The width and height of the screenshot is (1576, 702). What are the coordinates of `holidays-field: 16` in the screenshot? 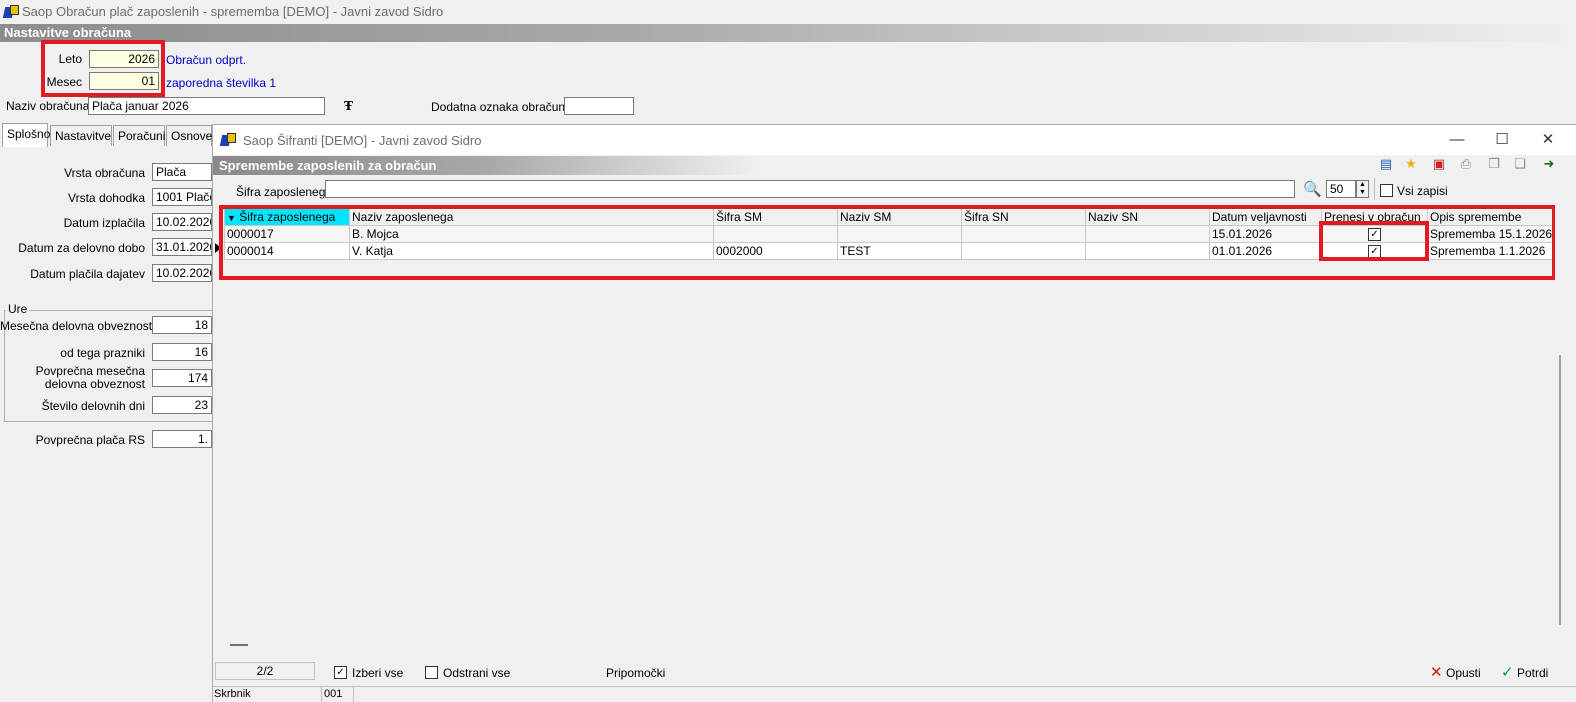 It's located at (182, 352).